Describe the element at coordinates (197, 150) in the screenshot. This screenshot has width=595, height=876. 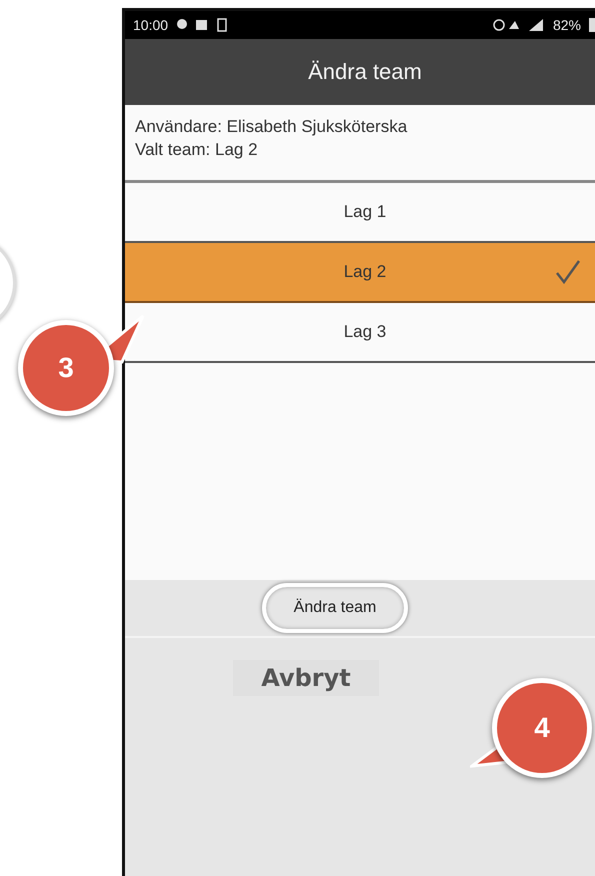
I see `team-label: Valt team: Lag 2` at that location.